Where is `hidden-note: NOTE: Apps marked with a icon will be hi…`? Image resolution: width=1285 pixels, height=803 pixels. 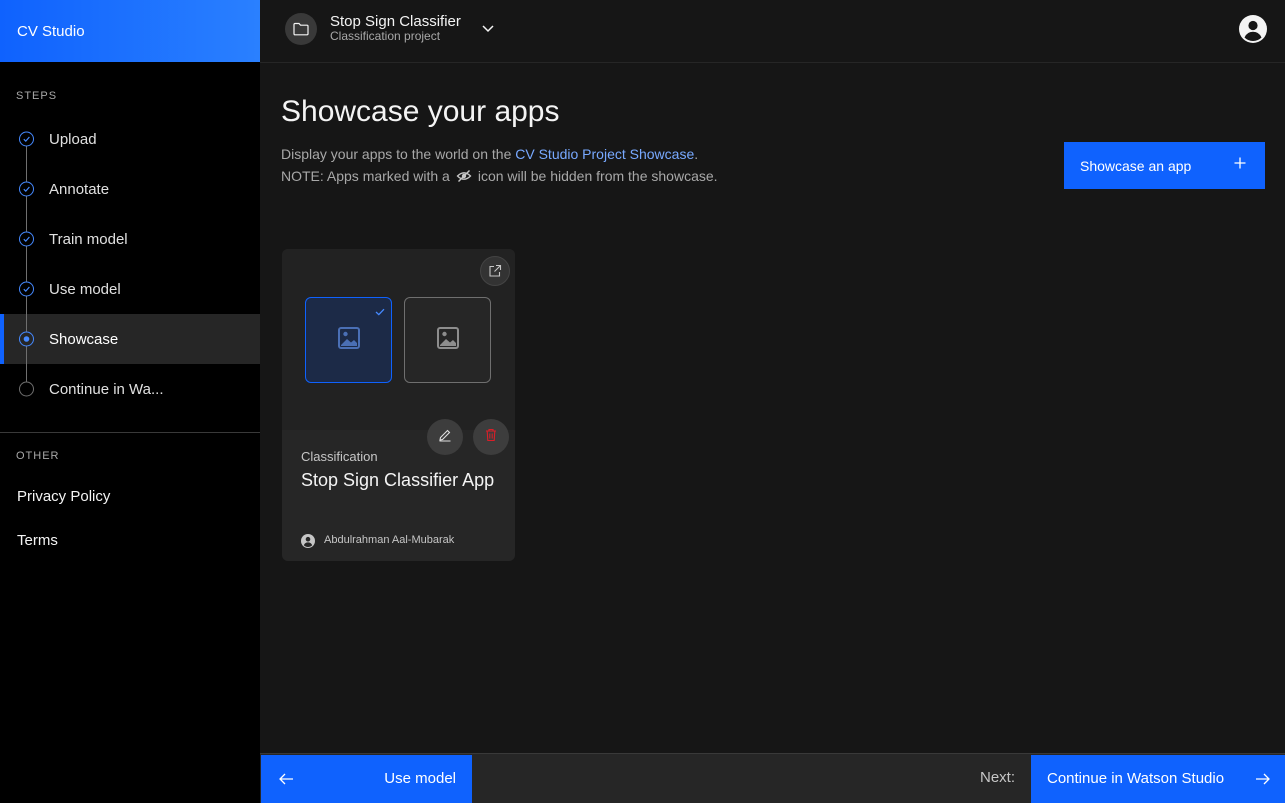 hidden-note: NOTE: Apps marked with a icon will be hi… is located at coordinates (499, 176).